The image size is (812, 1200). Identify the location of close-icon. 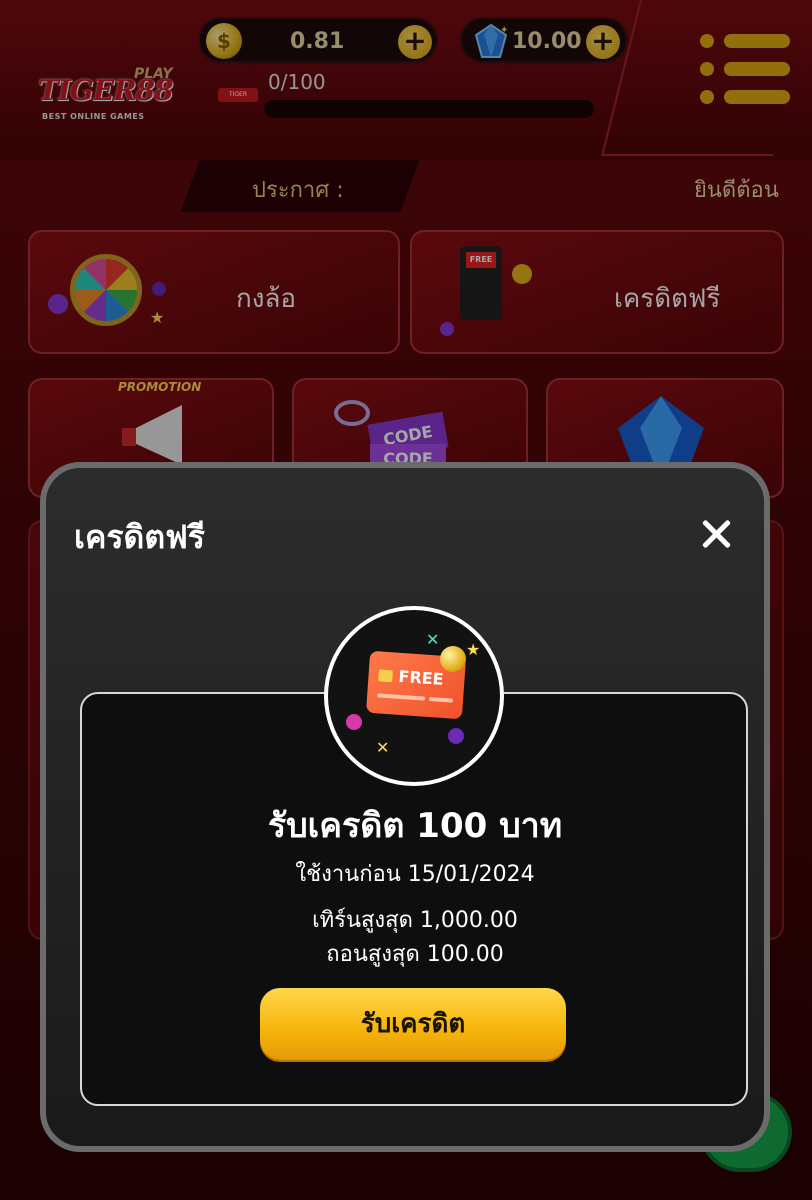
(716, 534).